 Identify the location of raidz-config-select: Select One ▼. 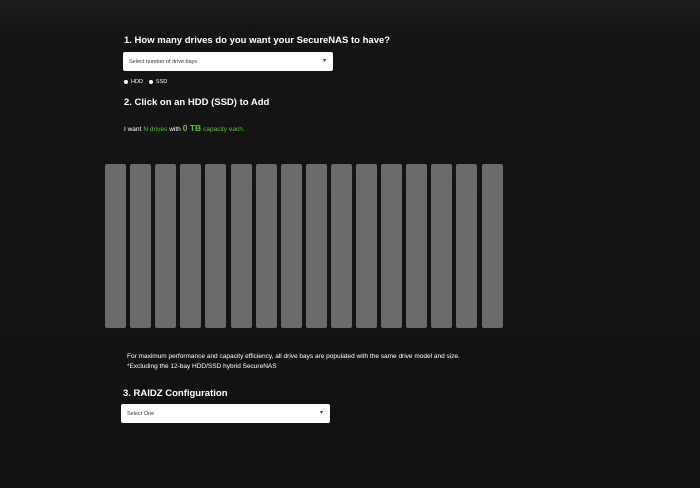
(225, 413).